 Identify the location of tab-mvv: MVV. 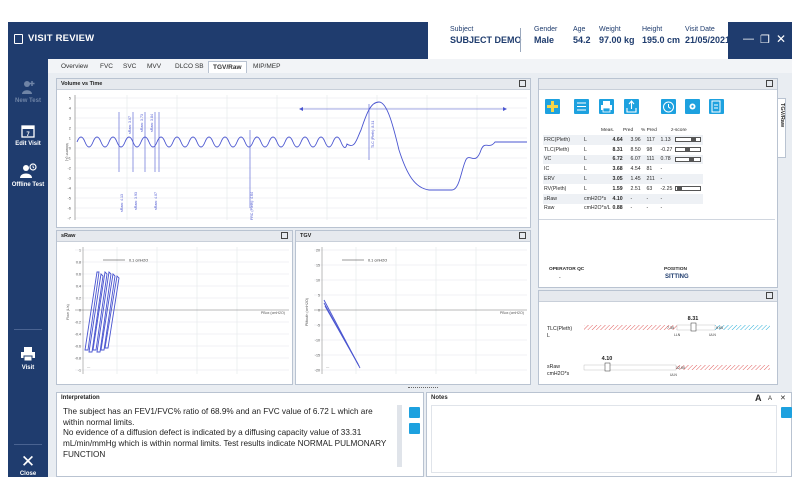
(154, 67).